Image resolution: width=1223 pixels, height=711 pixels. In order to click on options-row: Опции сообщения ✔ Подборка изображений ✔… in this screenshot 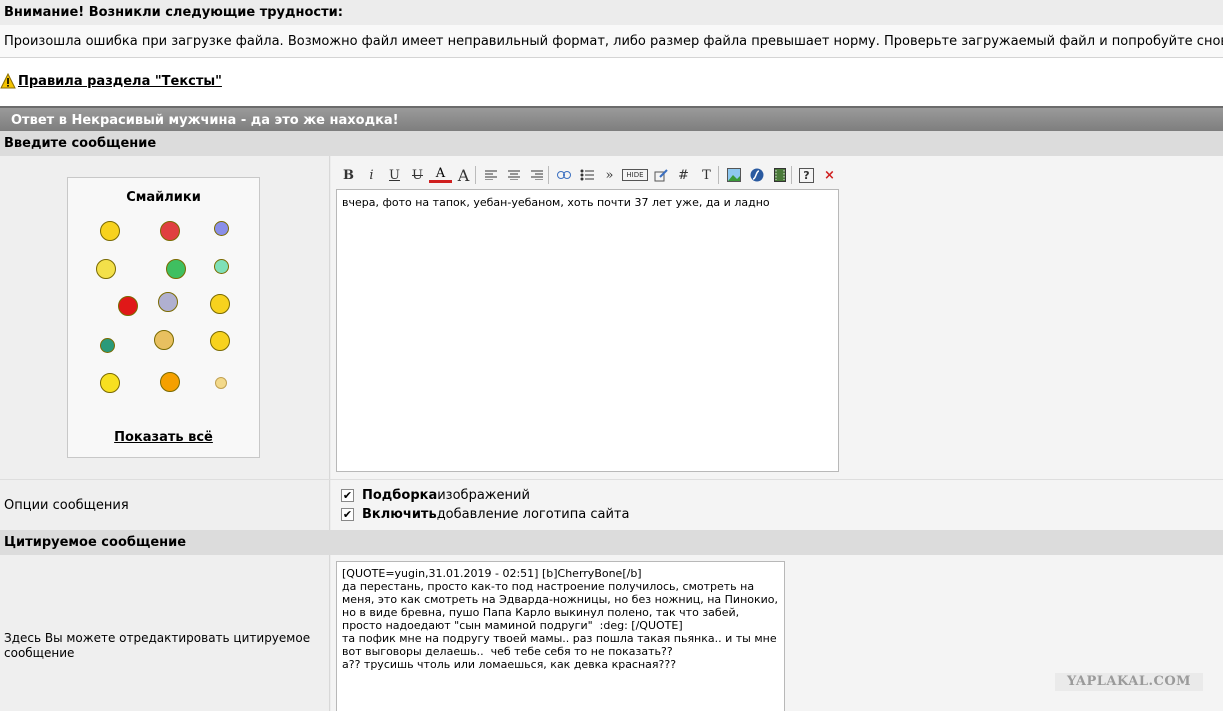, I will do `click(611, 504)`.